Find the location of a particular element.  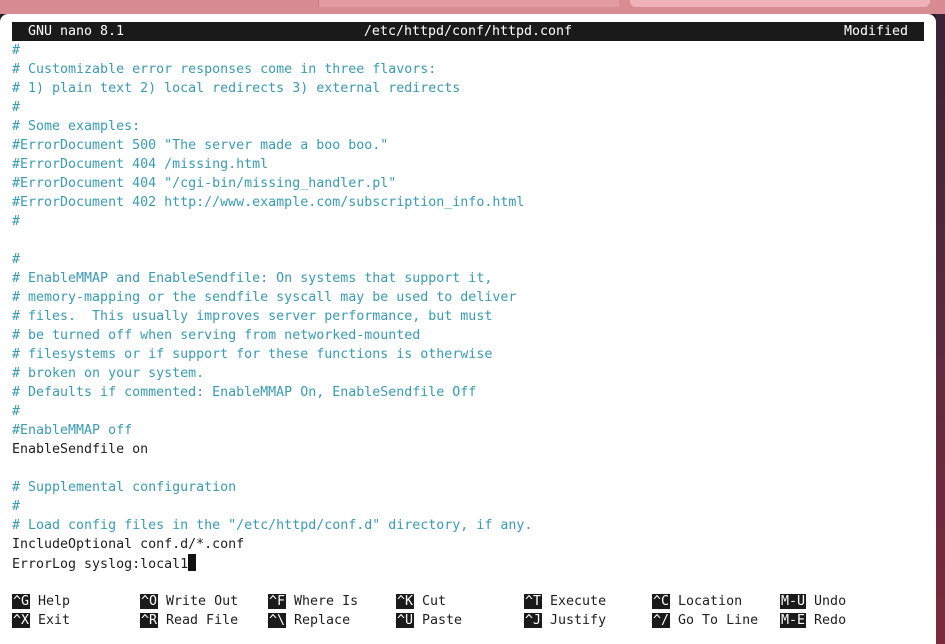

shortcut-redo: M-E Redo is located at coordinates (813, 620).